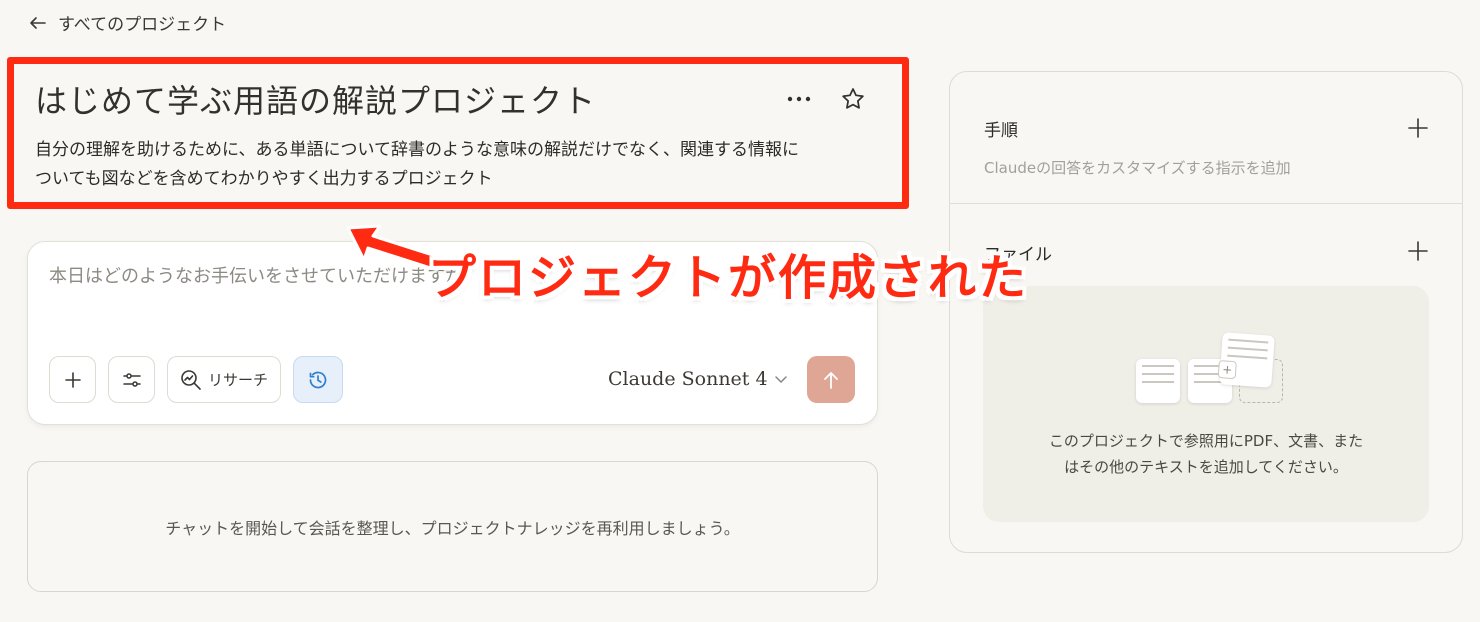 The image size is (1480, 622). I want to click on chevron-down-icon, so click(780, 380).